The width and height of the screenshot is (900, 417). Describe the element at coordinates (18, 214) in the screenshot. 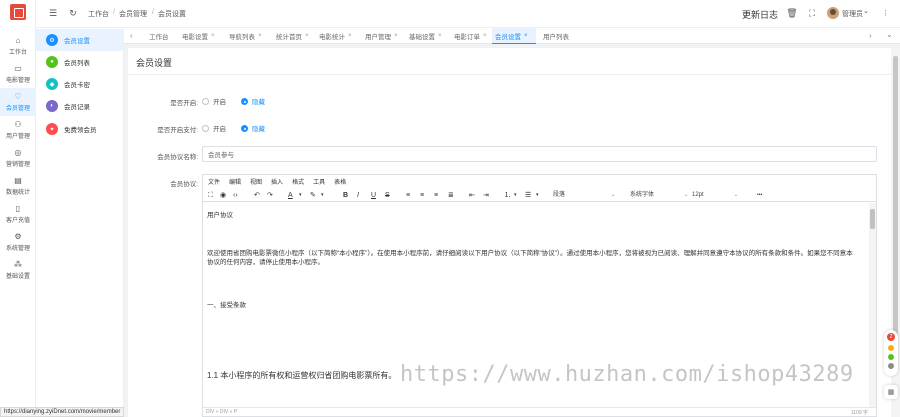

I see `rail-item-6: ▯ 客户充值` at that location.